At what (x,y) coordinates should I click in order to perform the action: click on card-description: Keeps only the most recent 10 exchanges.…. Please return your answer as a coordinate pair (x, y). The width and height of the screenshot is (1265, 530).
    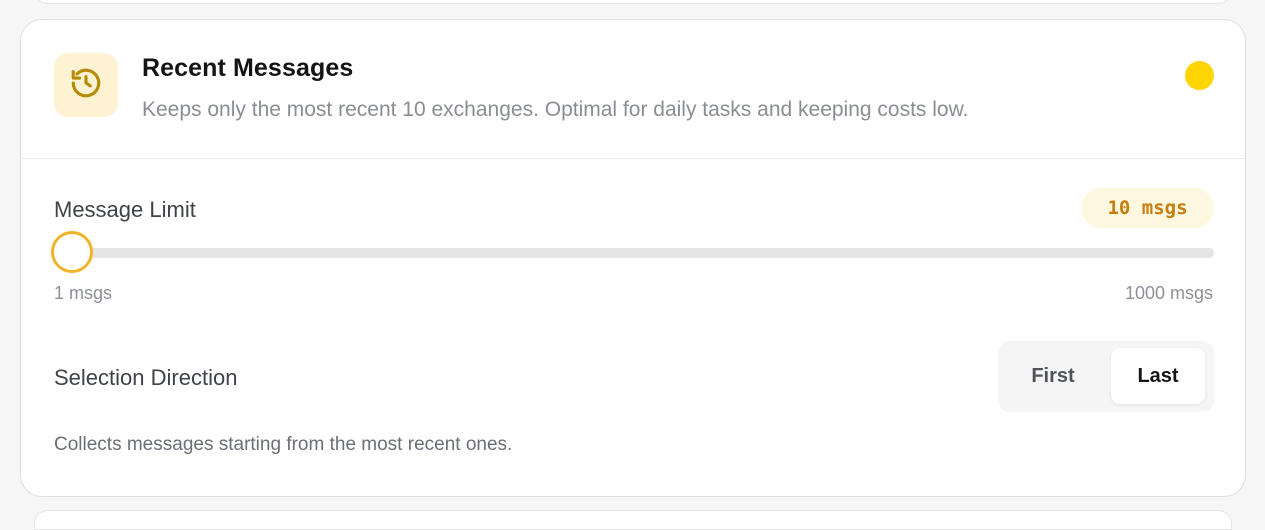
    Looking at the image, I should click on (555, 109).